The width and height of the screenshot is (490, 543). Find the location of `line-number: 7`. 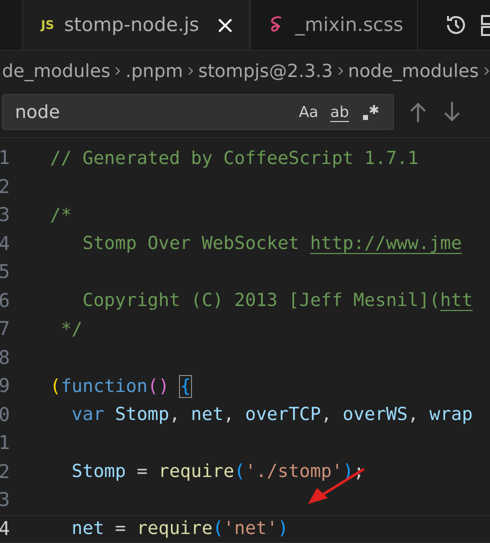

line-number: 7 is located at coordinates (5, 329).